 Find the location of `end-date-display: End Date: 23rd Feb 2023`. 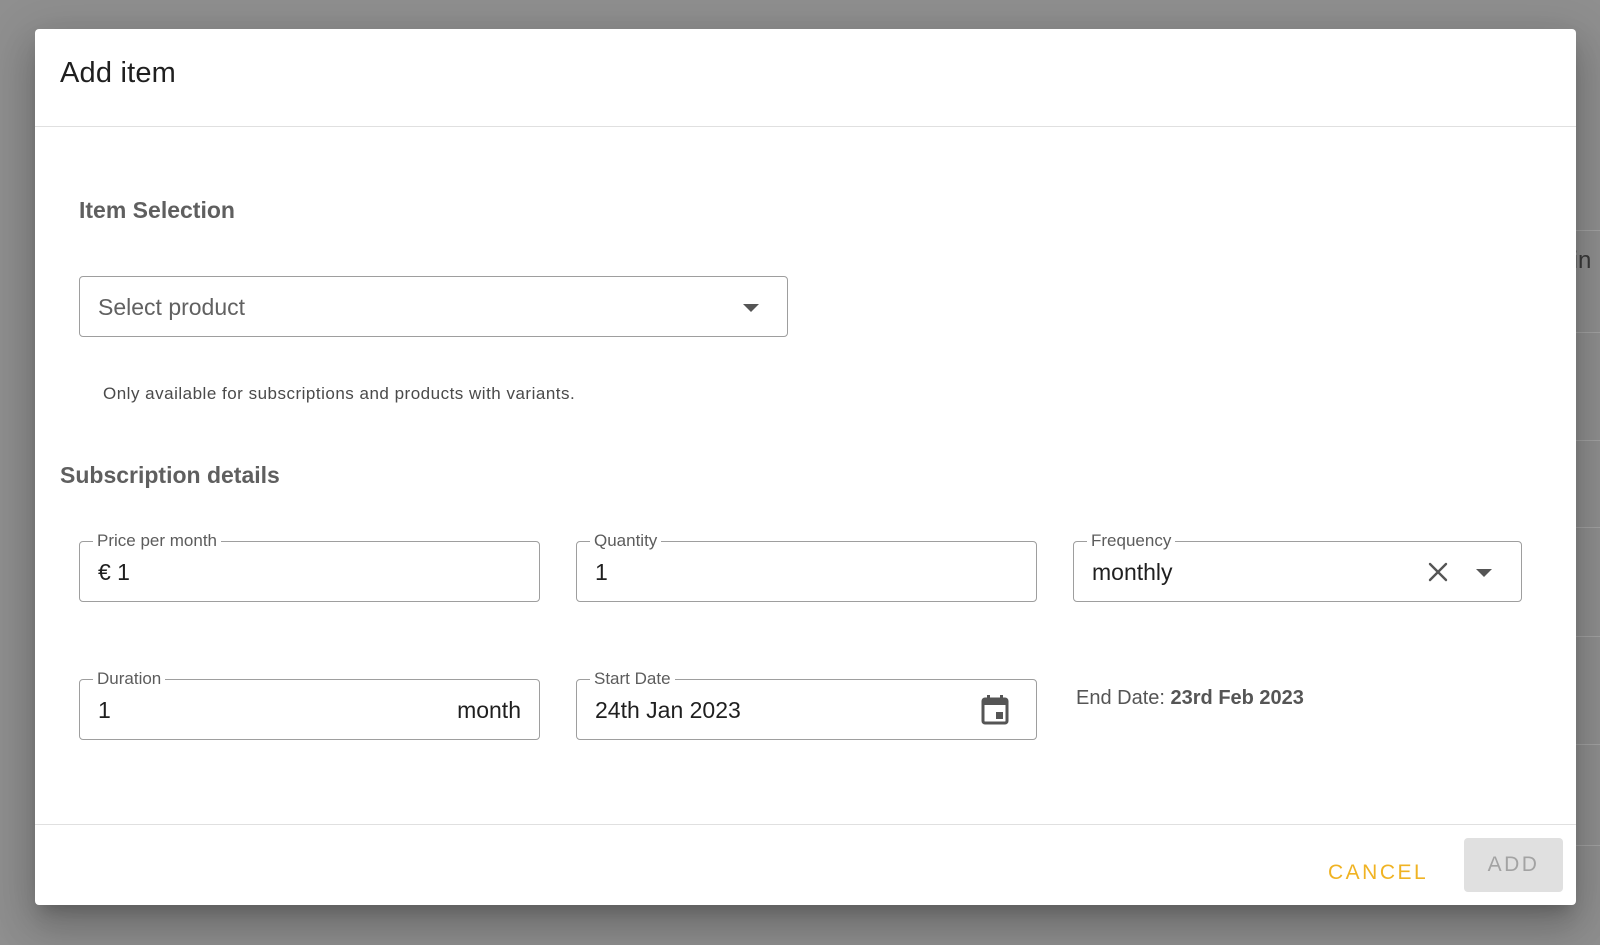

end-date-display: End Date: 23rd Feb 2023 is located at coordinates (1190, 698).